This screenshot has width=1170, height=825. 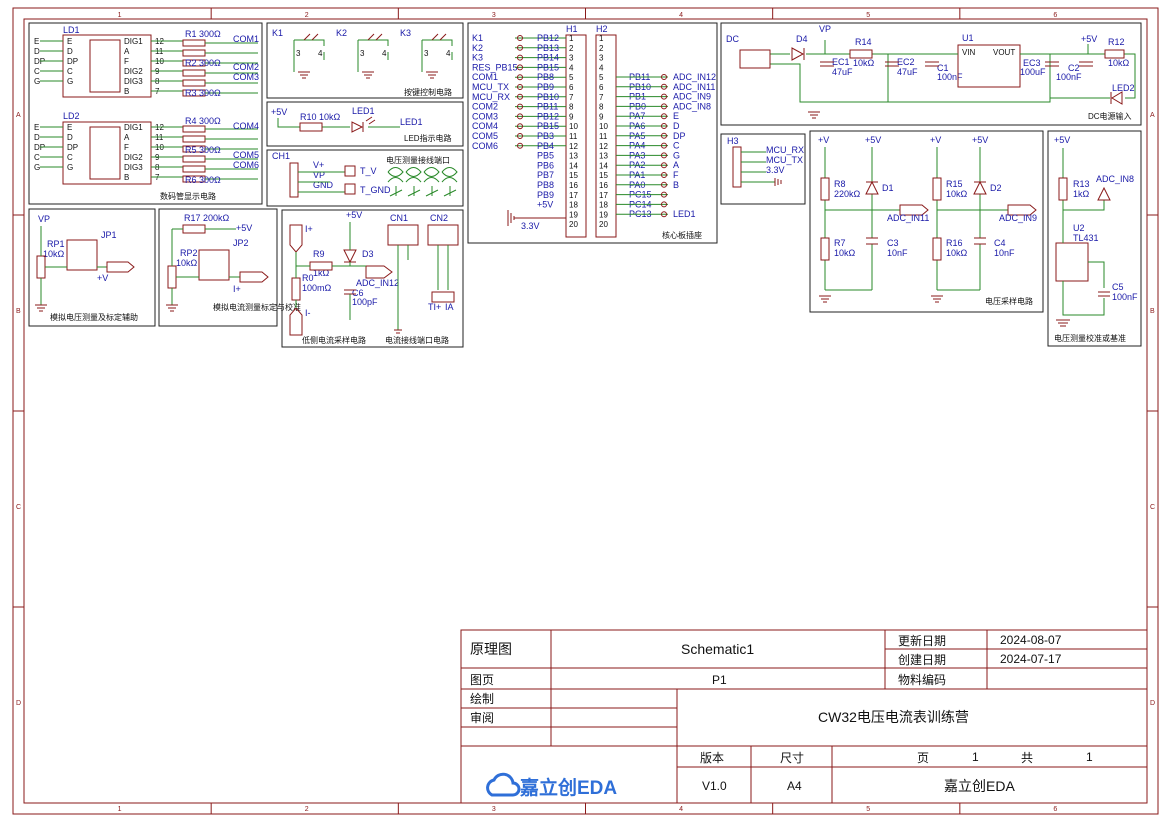 I want to click on h3-mcutx: MCU_TX, so click(x=784, y=160).